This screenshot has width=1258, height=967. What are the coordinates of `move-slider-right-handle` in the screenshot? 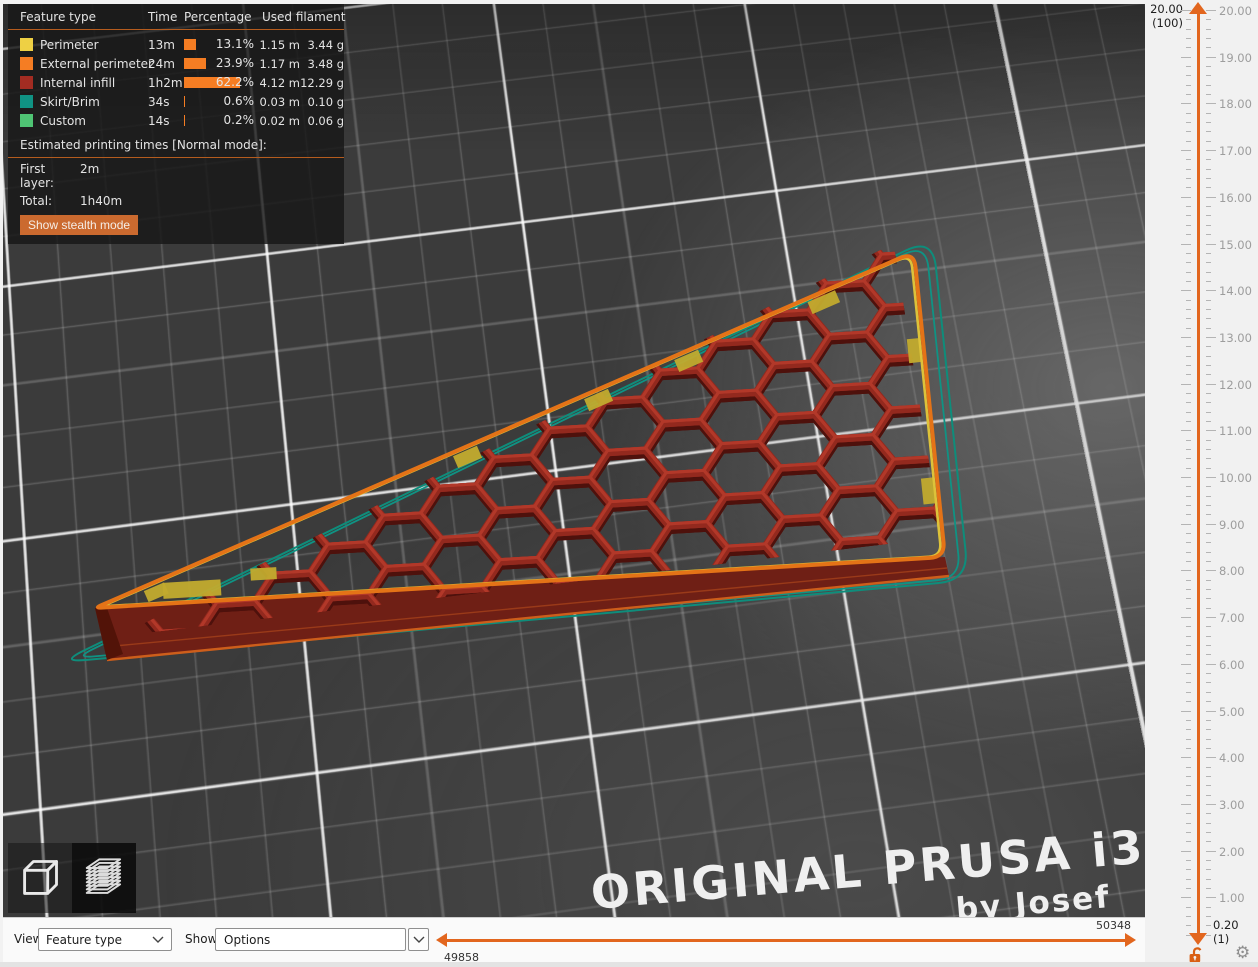 It's located at (1130, 940).